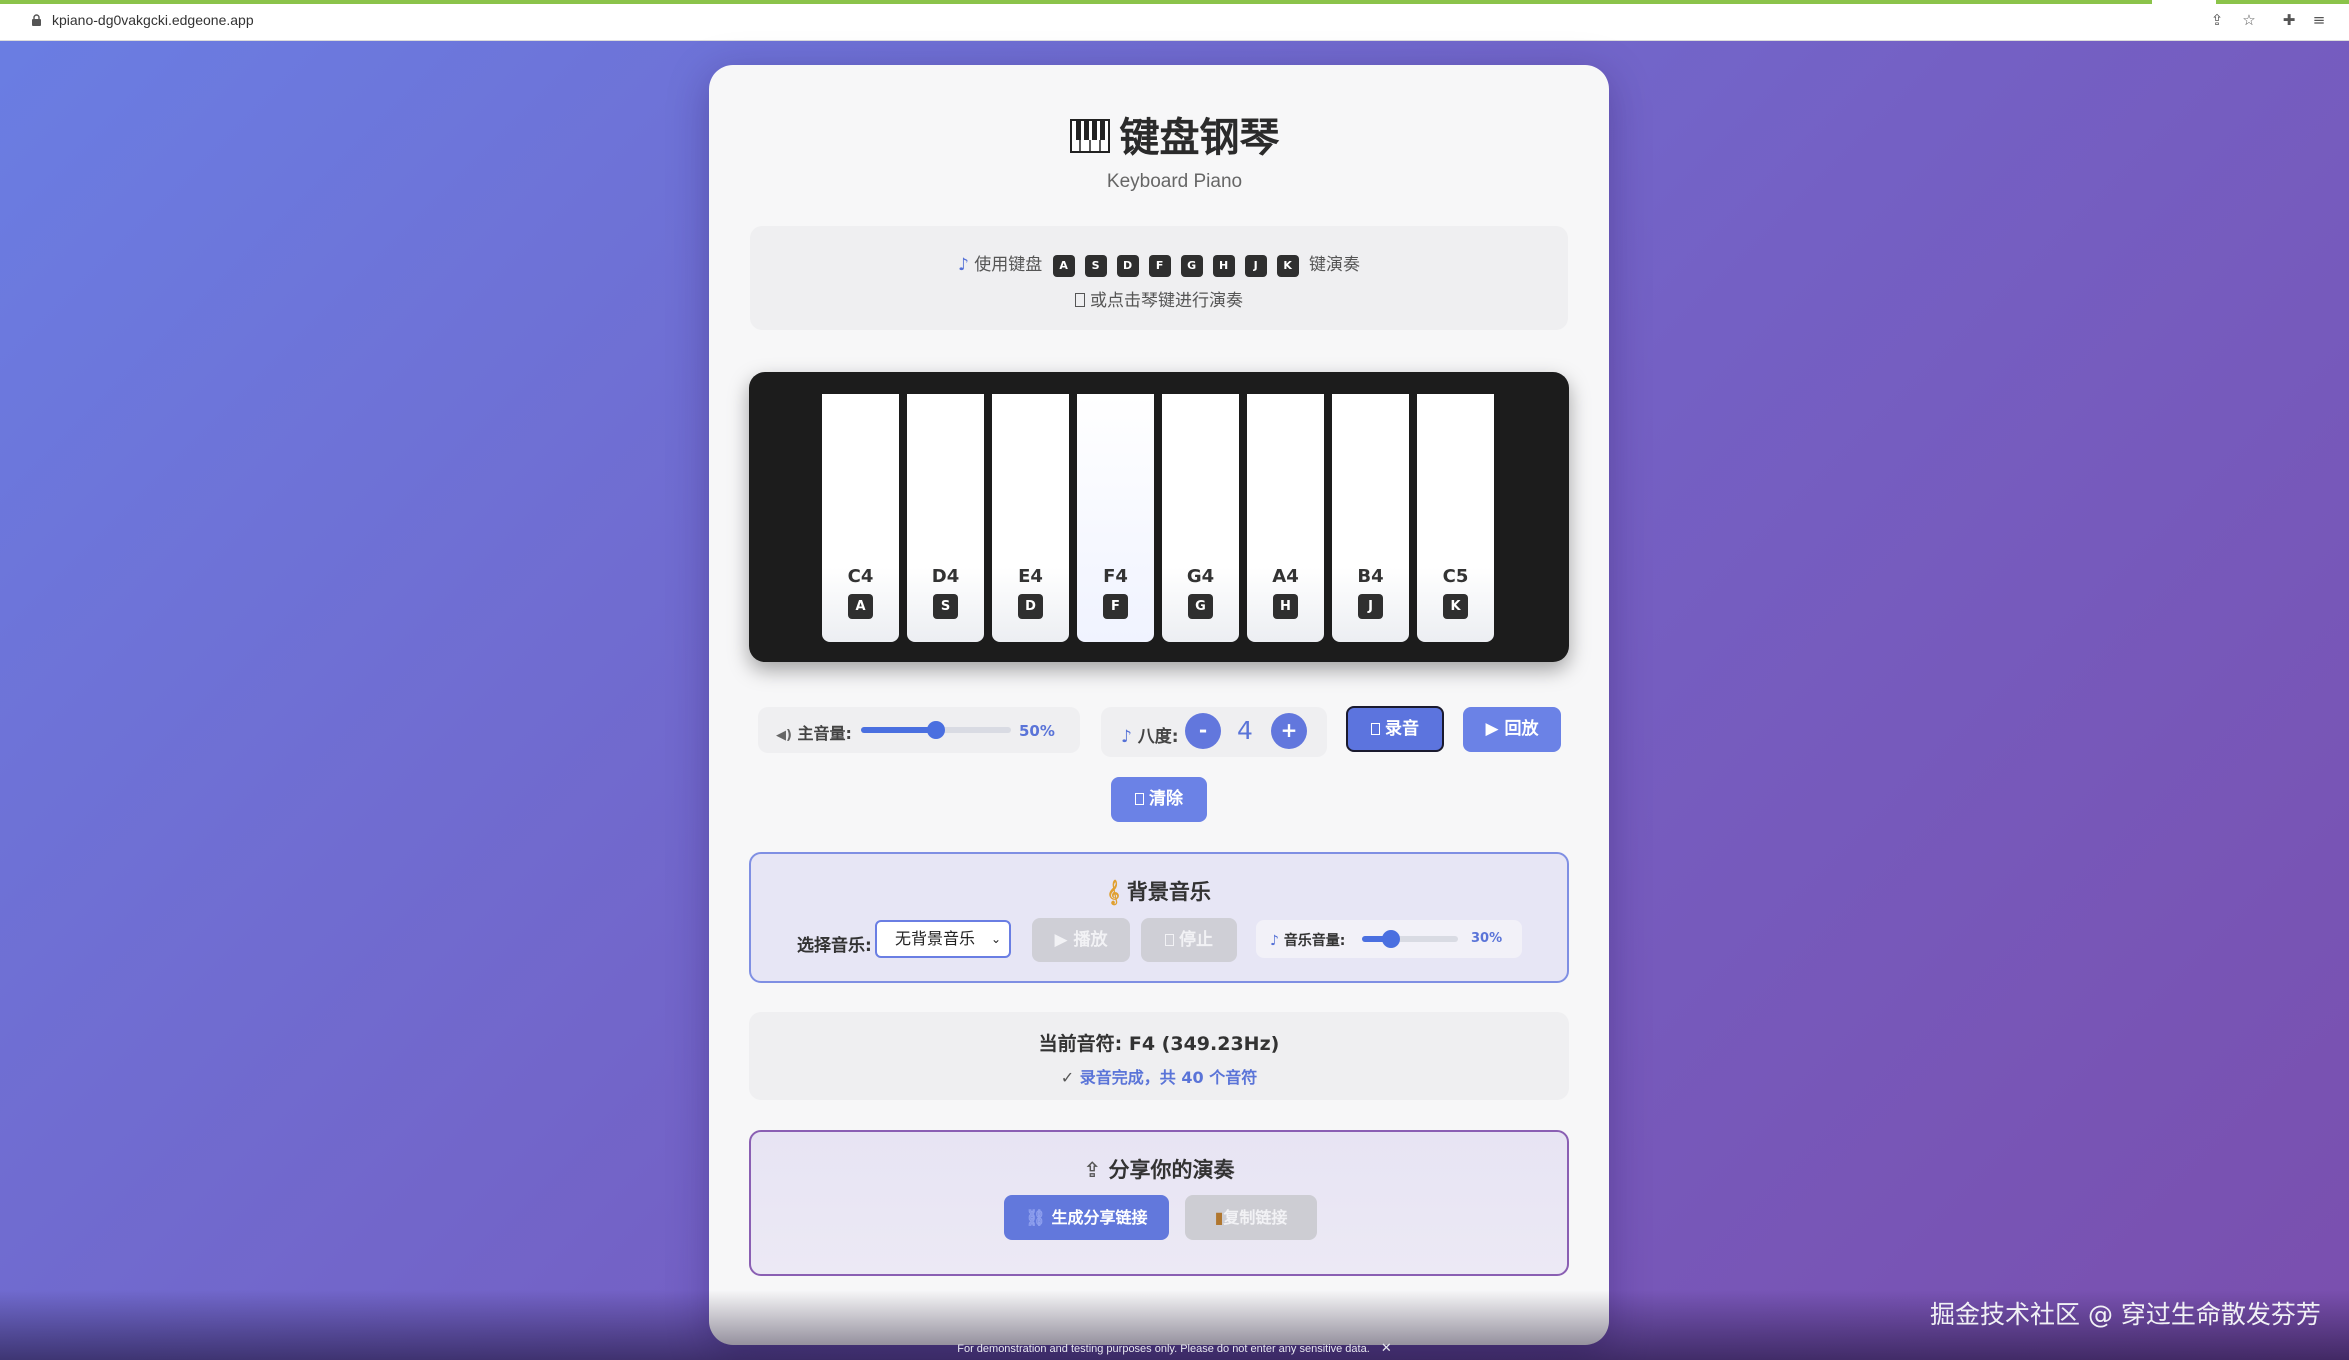 Image resolution: width=2349 pixels, height=1360 pixels. Describe the element at coordinates (2125, 1314) in the screenshot. I see `watermark: 掘金技术社区 @ 穿过生命散发芬芳` at that location.